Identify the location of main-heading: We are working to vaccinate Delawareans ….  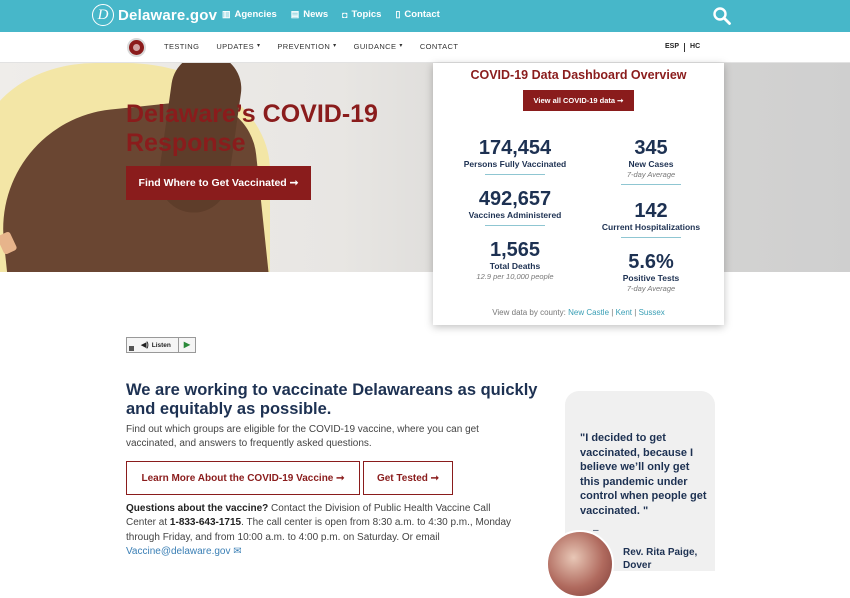
(332, 399).